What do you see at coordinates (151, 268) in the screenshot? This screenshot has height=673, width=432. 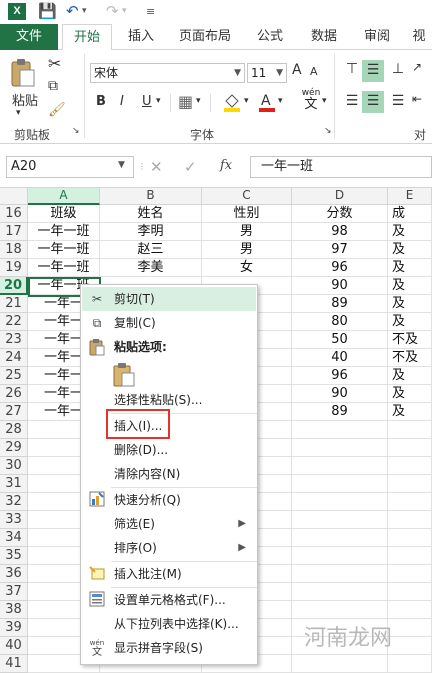 I see `grid-cell: 李美` at bounding box center [151, 268].